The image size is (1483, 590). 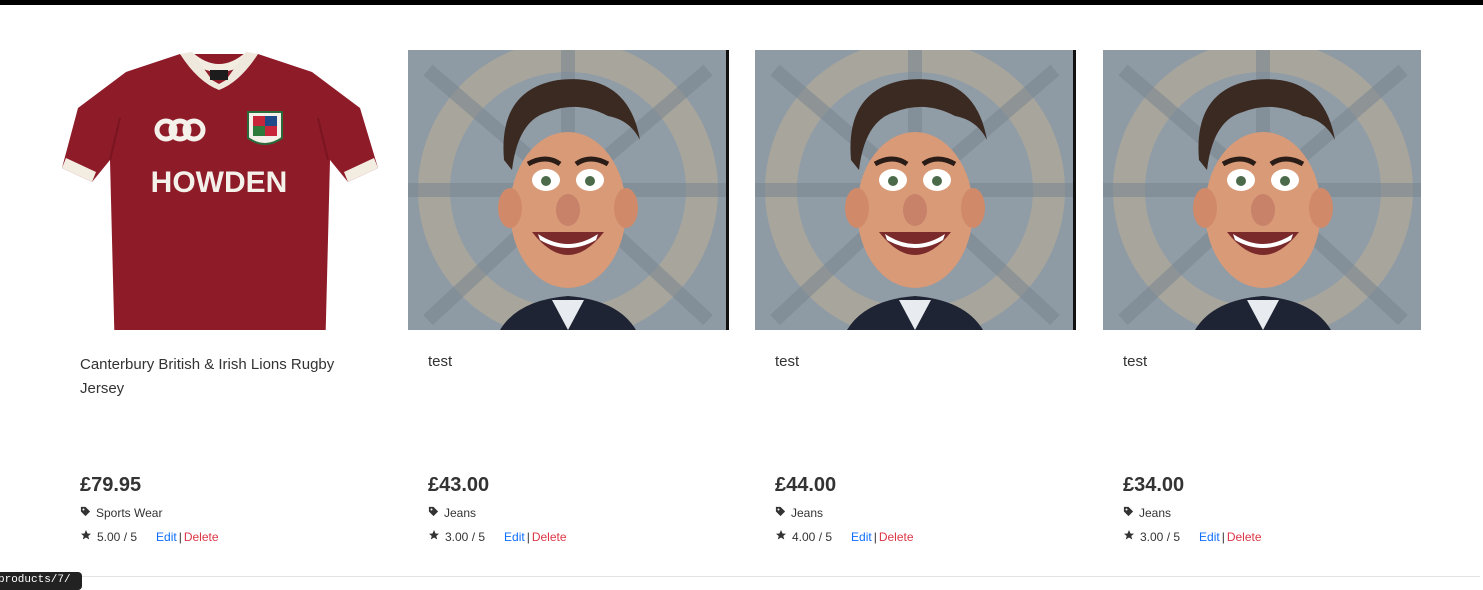 What do you see at coordinates (117, 536) in the screenshot?
I see `rating-value: 5.00 / 5` at bounding box center [117, 536].